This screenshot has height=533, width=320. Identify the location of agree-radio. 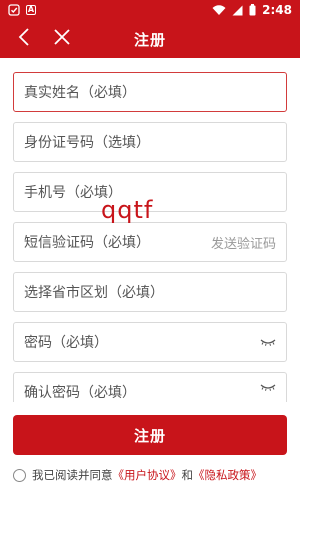
(19, 475).